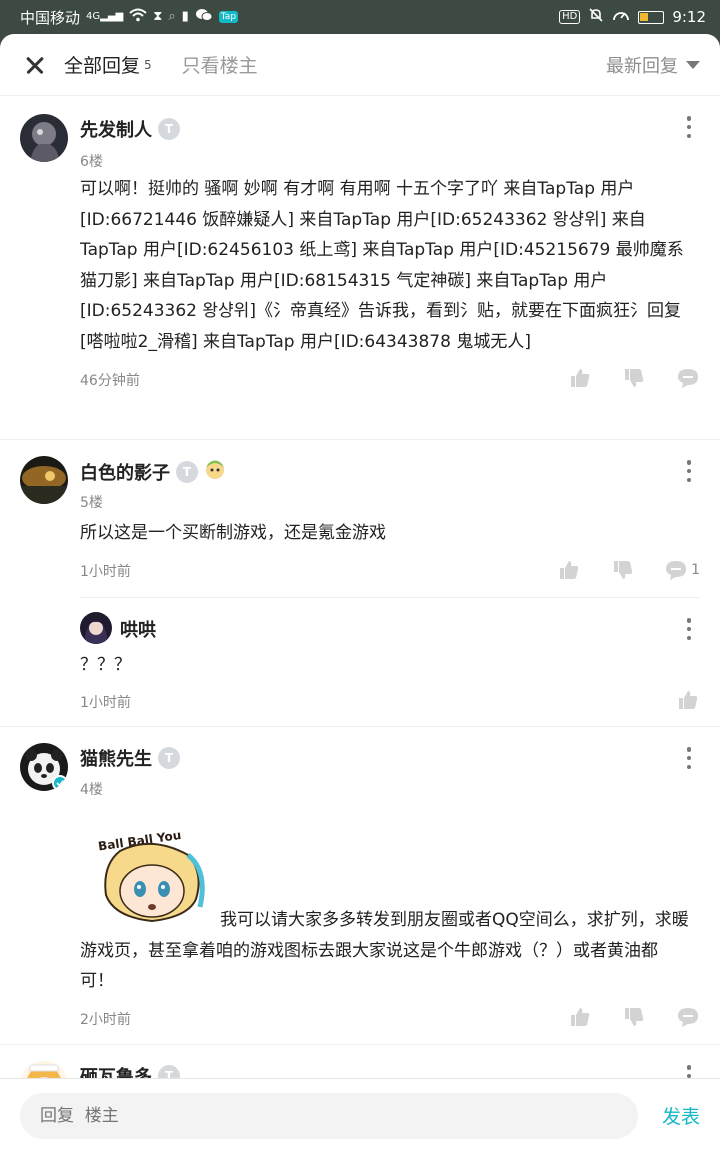  I want to click on reply-time: 1小时前, so click(105, 703).